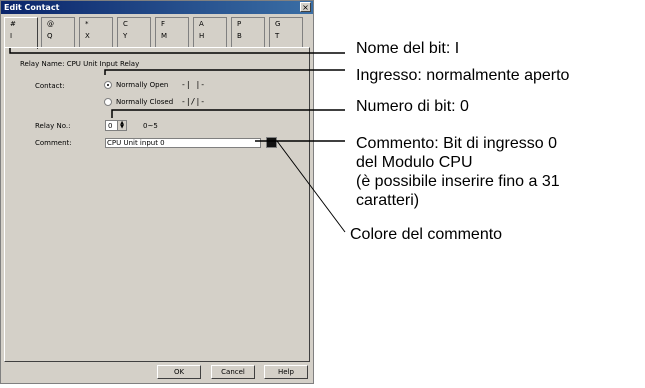 Image resolution: width=645 pixels, height=388 pixels. I want to click on annotation-input-type: Ingresso: normalmente aperto, so click(463, 75).